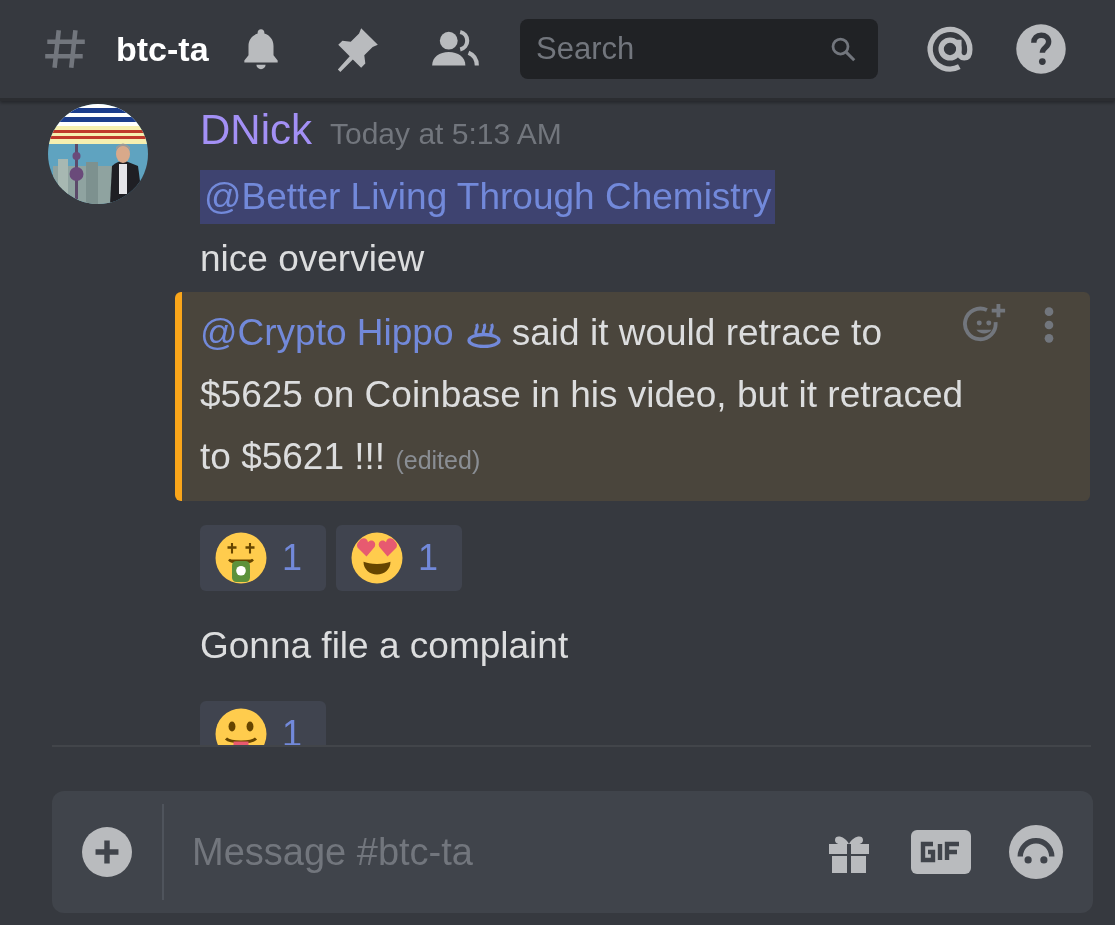 The image size is (1115, 925). Describe the element at coordinates (941, 852) in the screenshot. I see `gif-icon` at that location.